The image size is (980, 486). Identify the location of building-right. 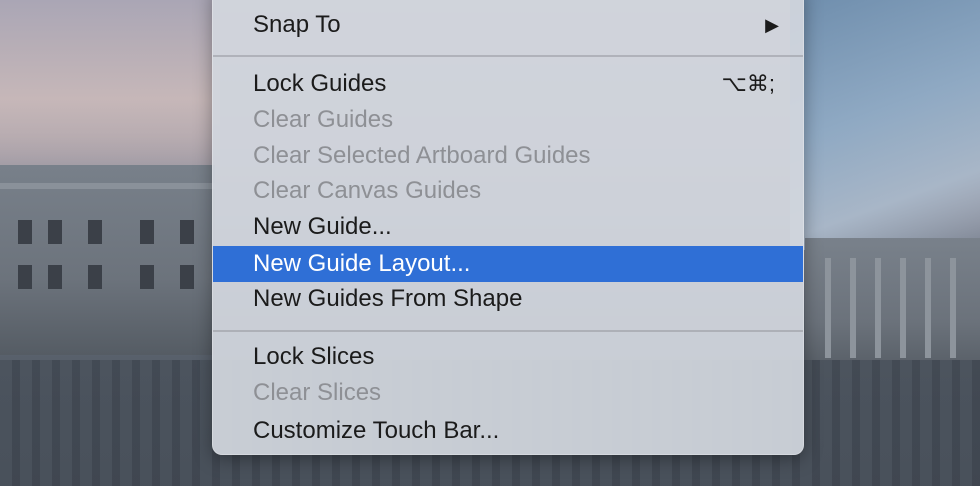
(892, 308).